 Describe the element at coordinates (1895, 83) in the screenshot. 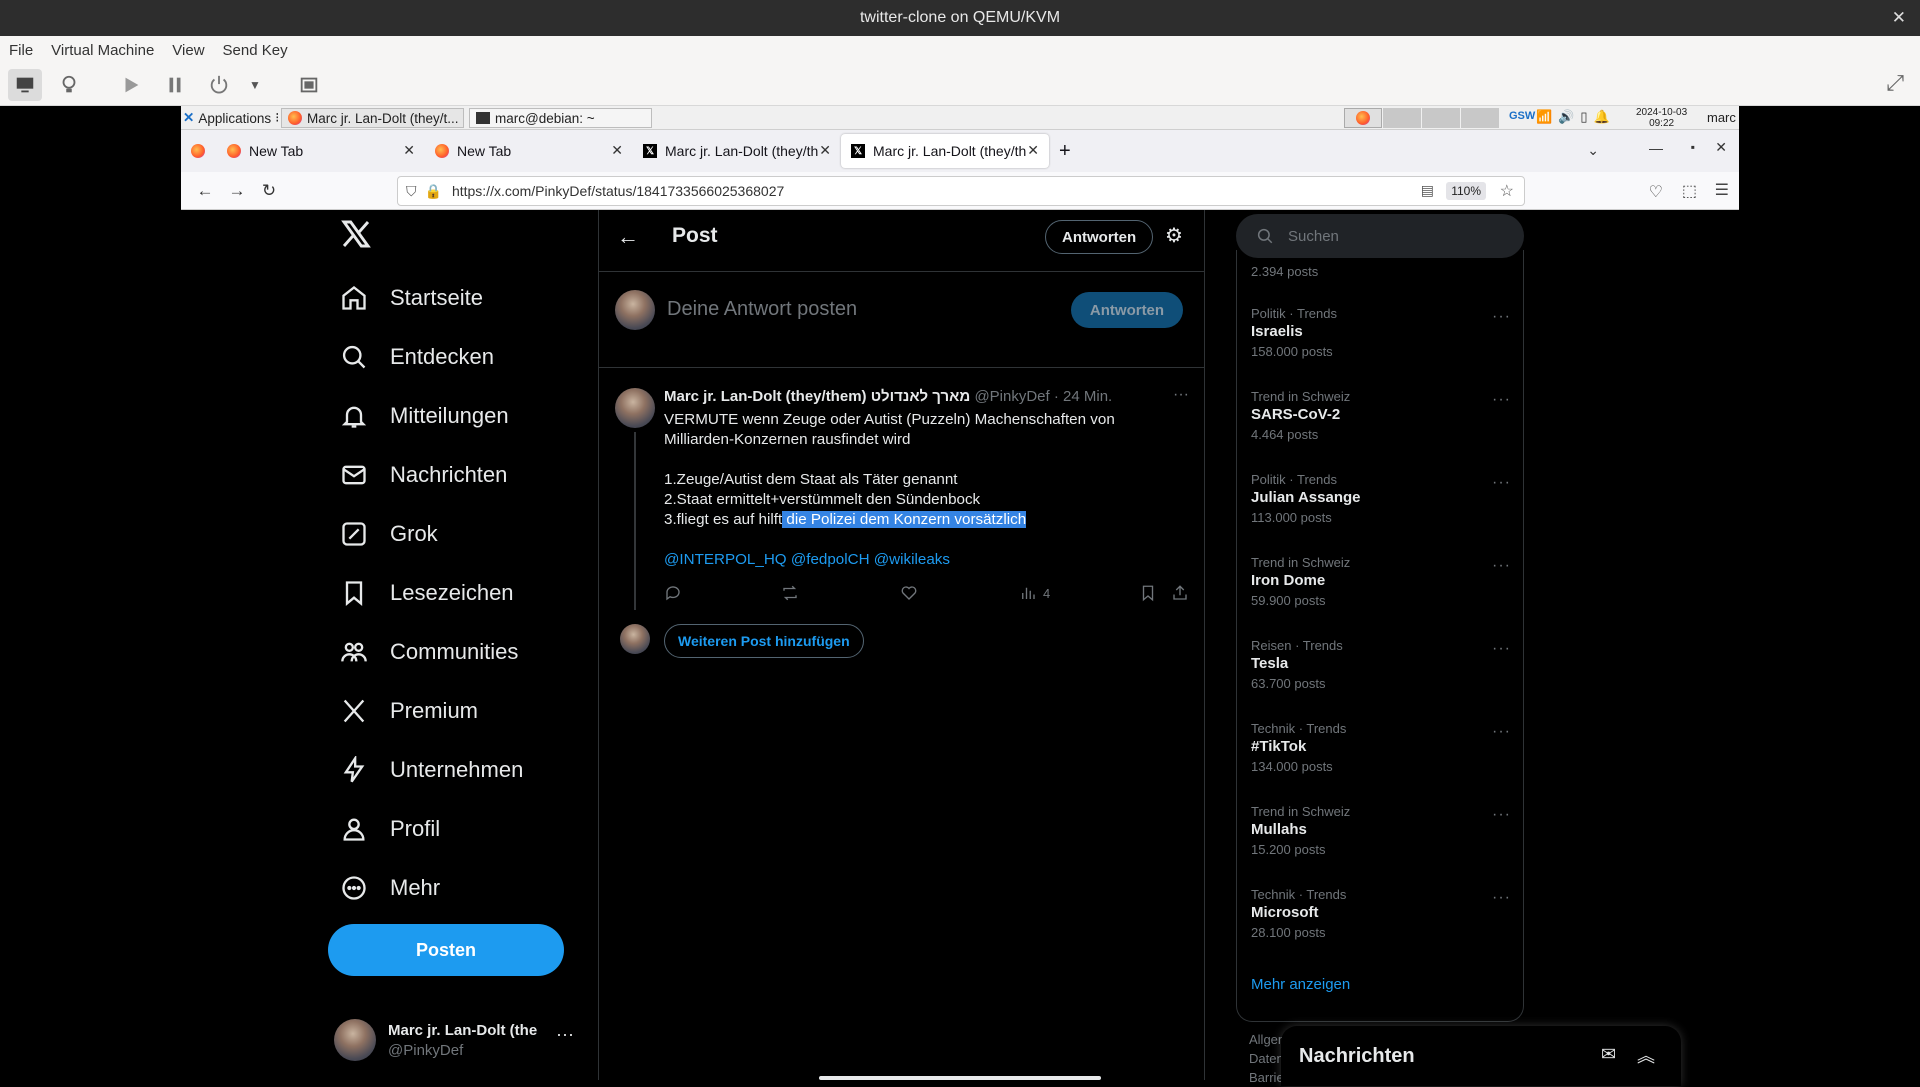

I see `fullscreen-icon: ⤢` at that location.